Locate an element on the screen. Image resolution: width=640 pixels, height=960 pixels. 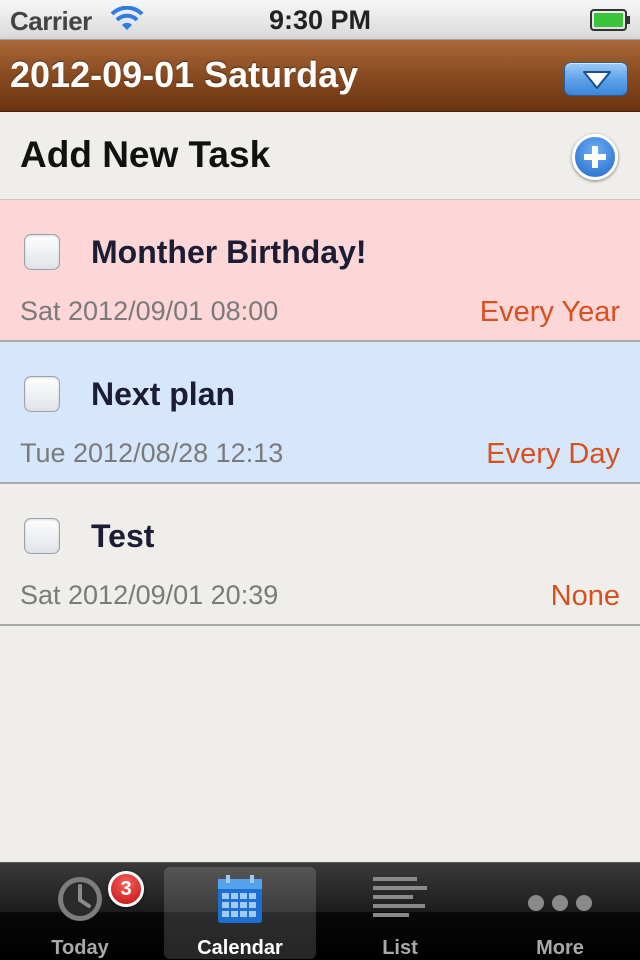
tab-calendar: Calendar is located at coordinates (240, 913).